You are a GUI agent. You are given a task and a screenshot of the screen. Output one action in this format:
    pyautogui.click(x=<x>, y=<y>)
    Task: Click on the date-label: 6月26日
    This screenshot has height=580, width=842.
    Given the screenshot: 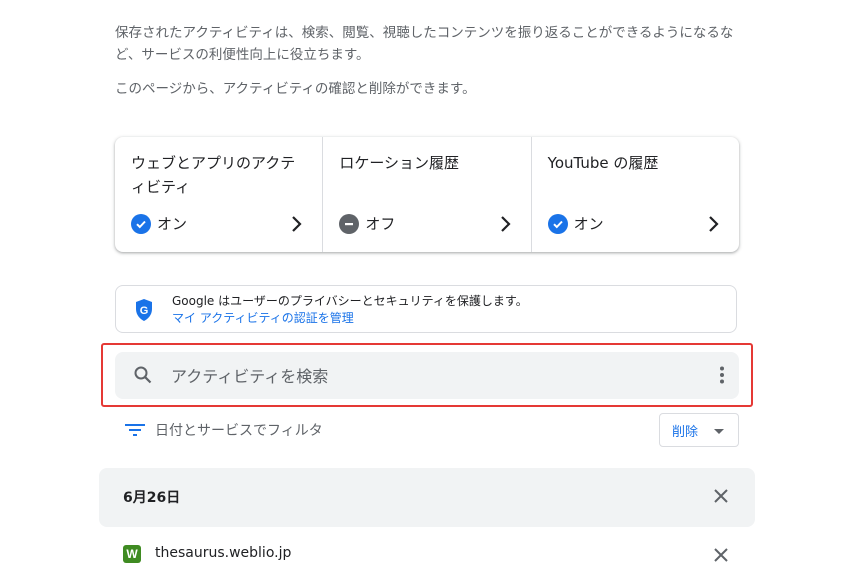 What is the action you would take?
    pyautogui.click(x=152, y=498)
    